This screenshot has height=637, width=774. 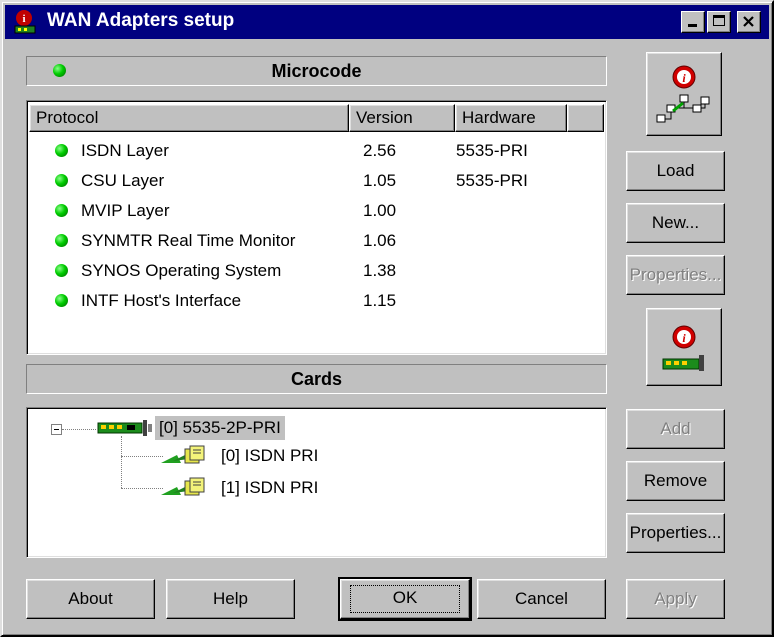 I want to click on about-button-label: About, so click(x=90, y=598).